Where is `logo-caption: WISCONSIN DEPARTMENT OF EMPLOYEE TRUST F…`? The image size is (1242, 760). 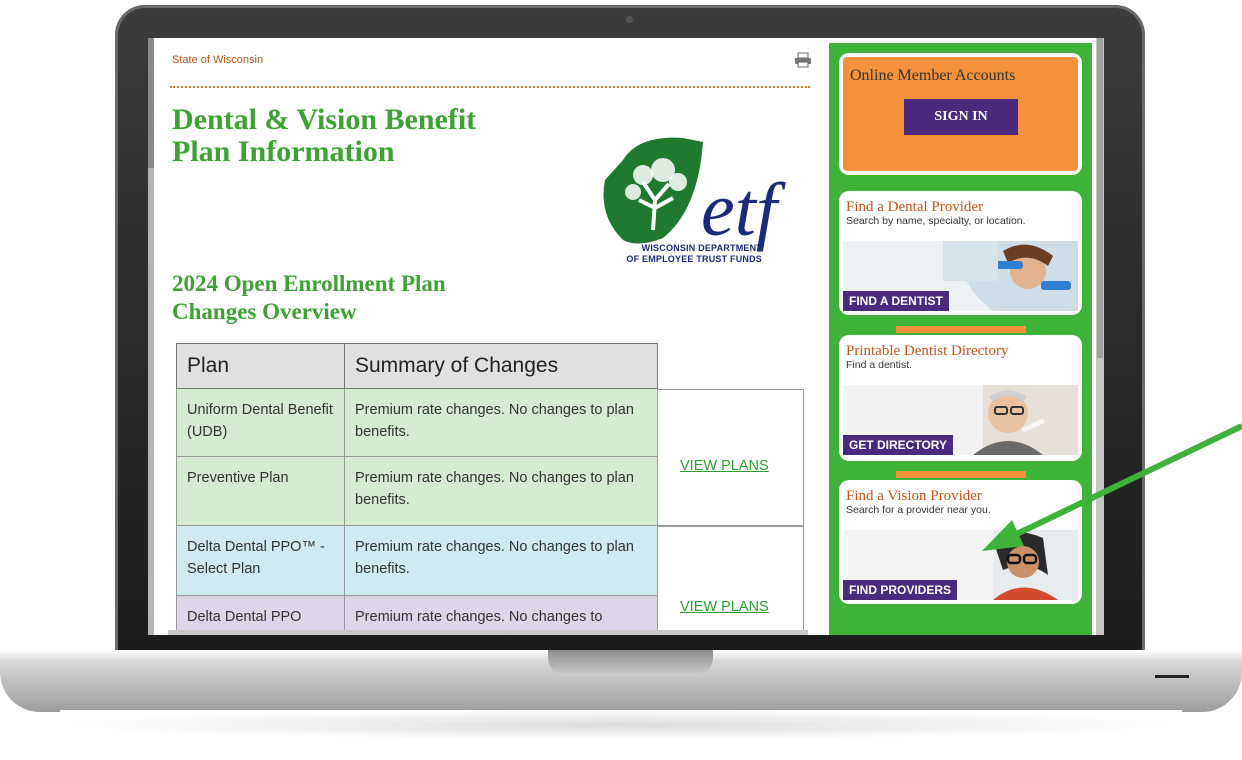 logo-caption: WISCONSIN DEPARTMENT OF EMPLOYEE TRUST F… is located at coordinates (677, 254).